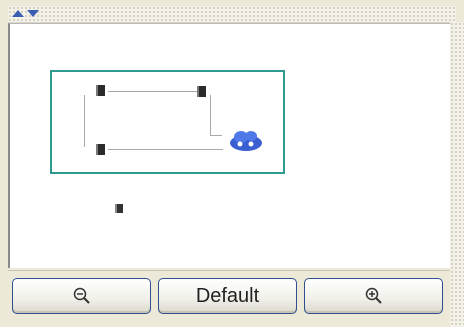 This screenshot has height=327, width=464. I want to click on zoom-out-button, so click(81, 296).